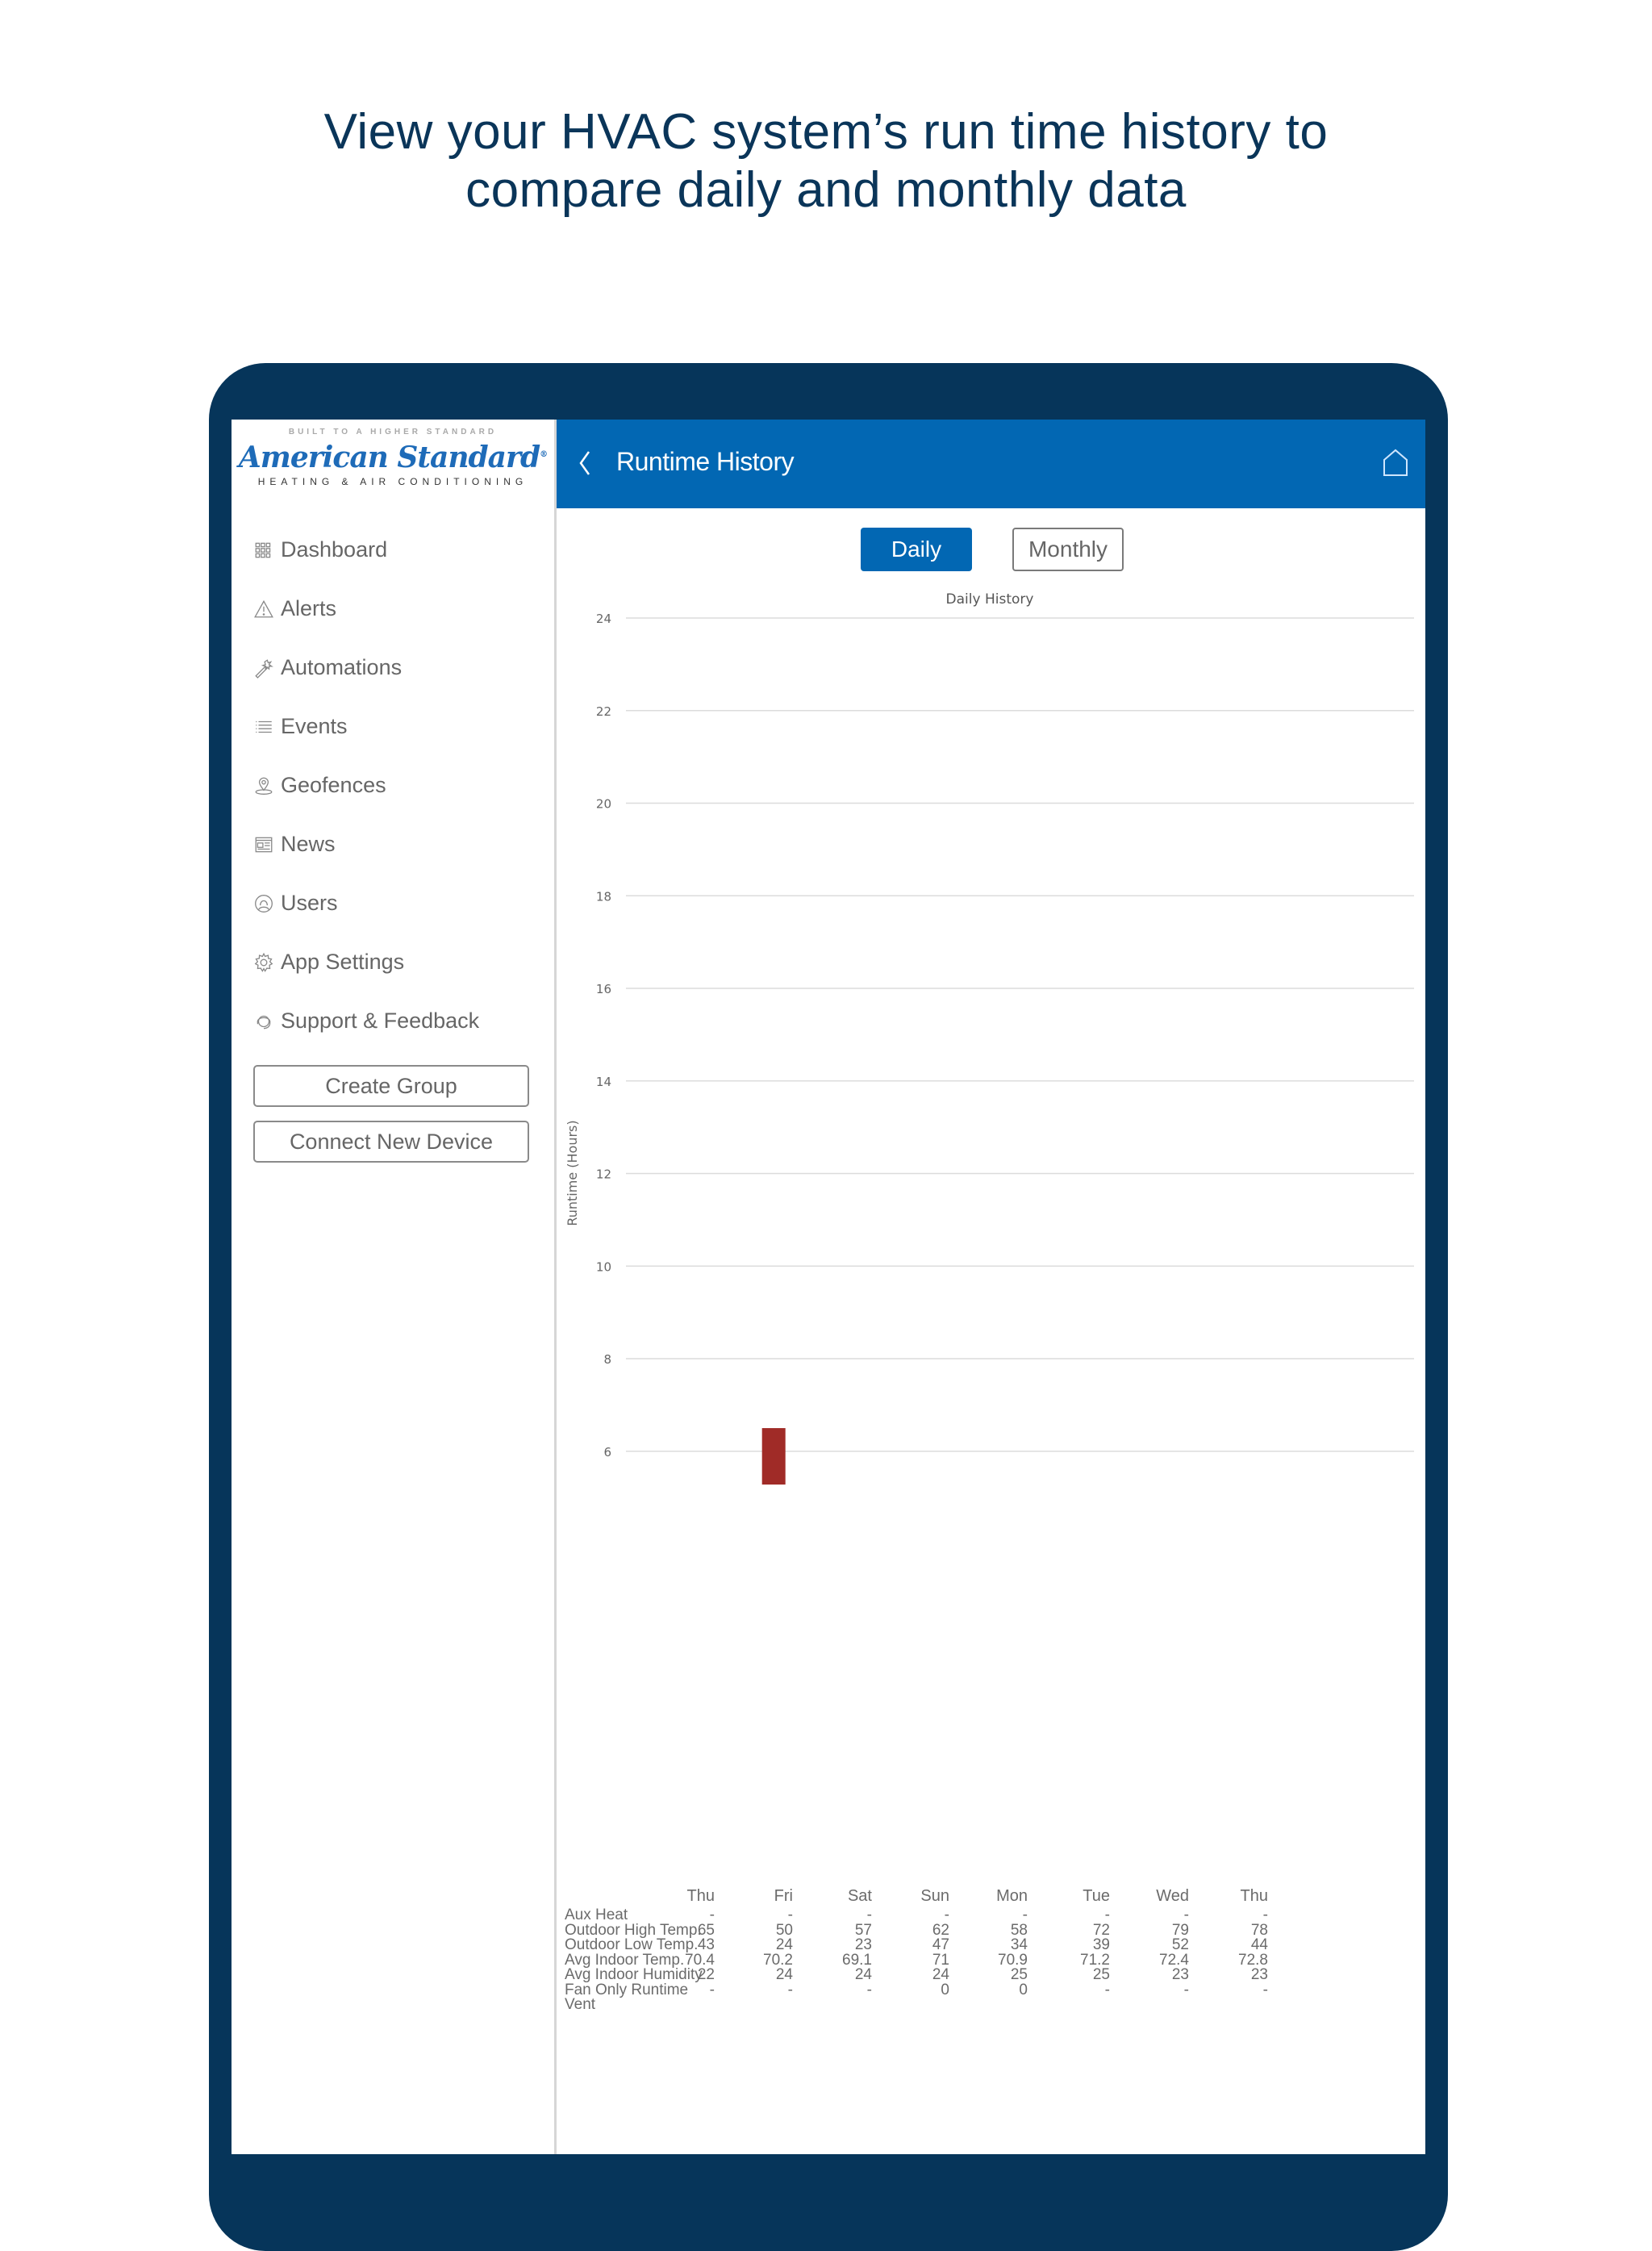 Image resolution: width=1652 pixels, height=2251 pixels. I want to click on page-title: Runtime History, so click(706, 461).